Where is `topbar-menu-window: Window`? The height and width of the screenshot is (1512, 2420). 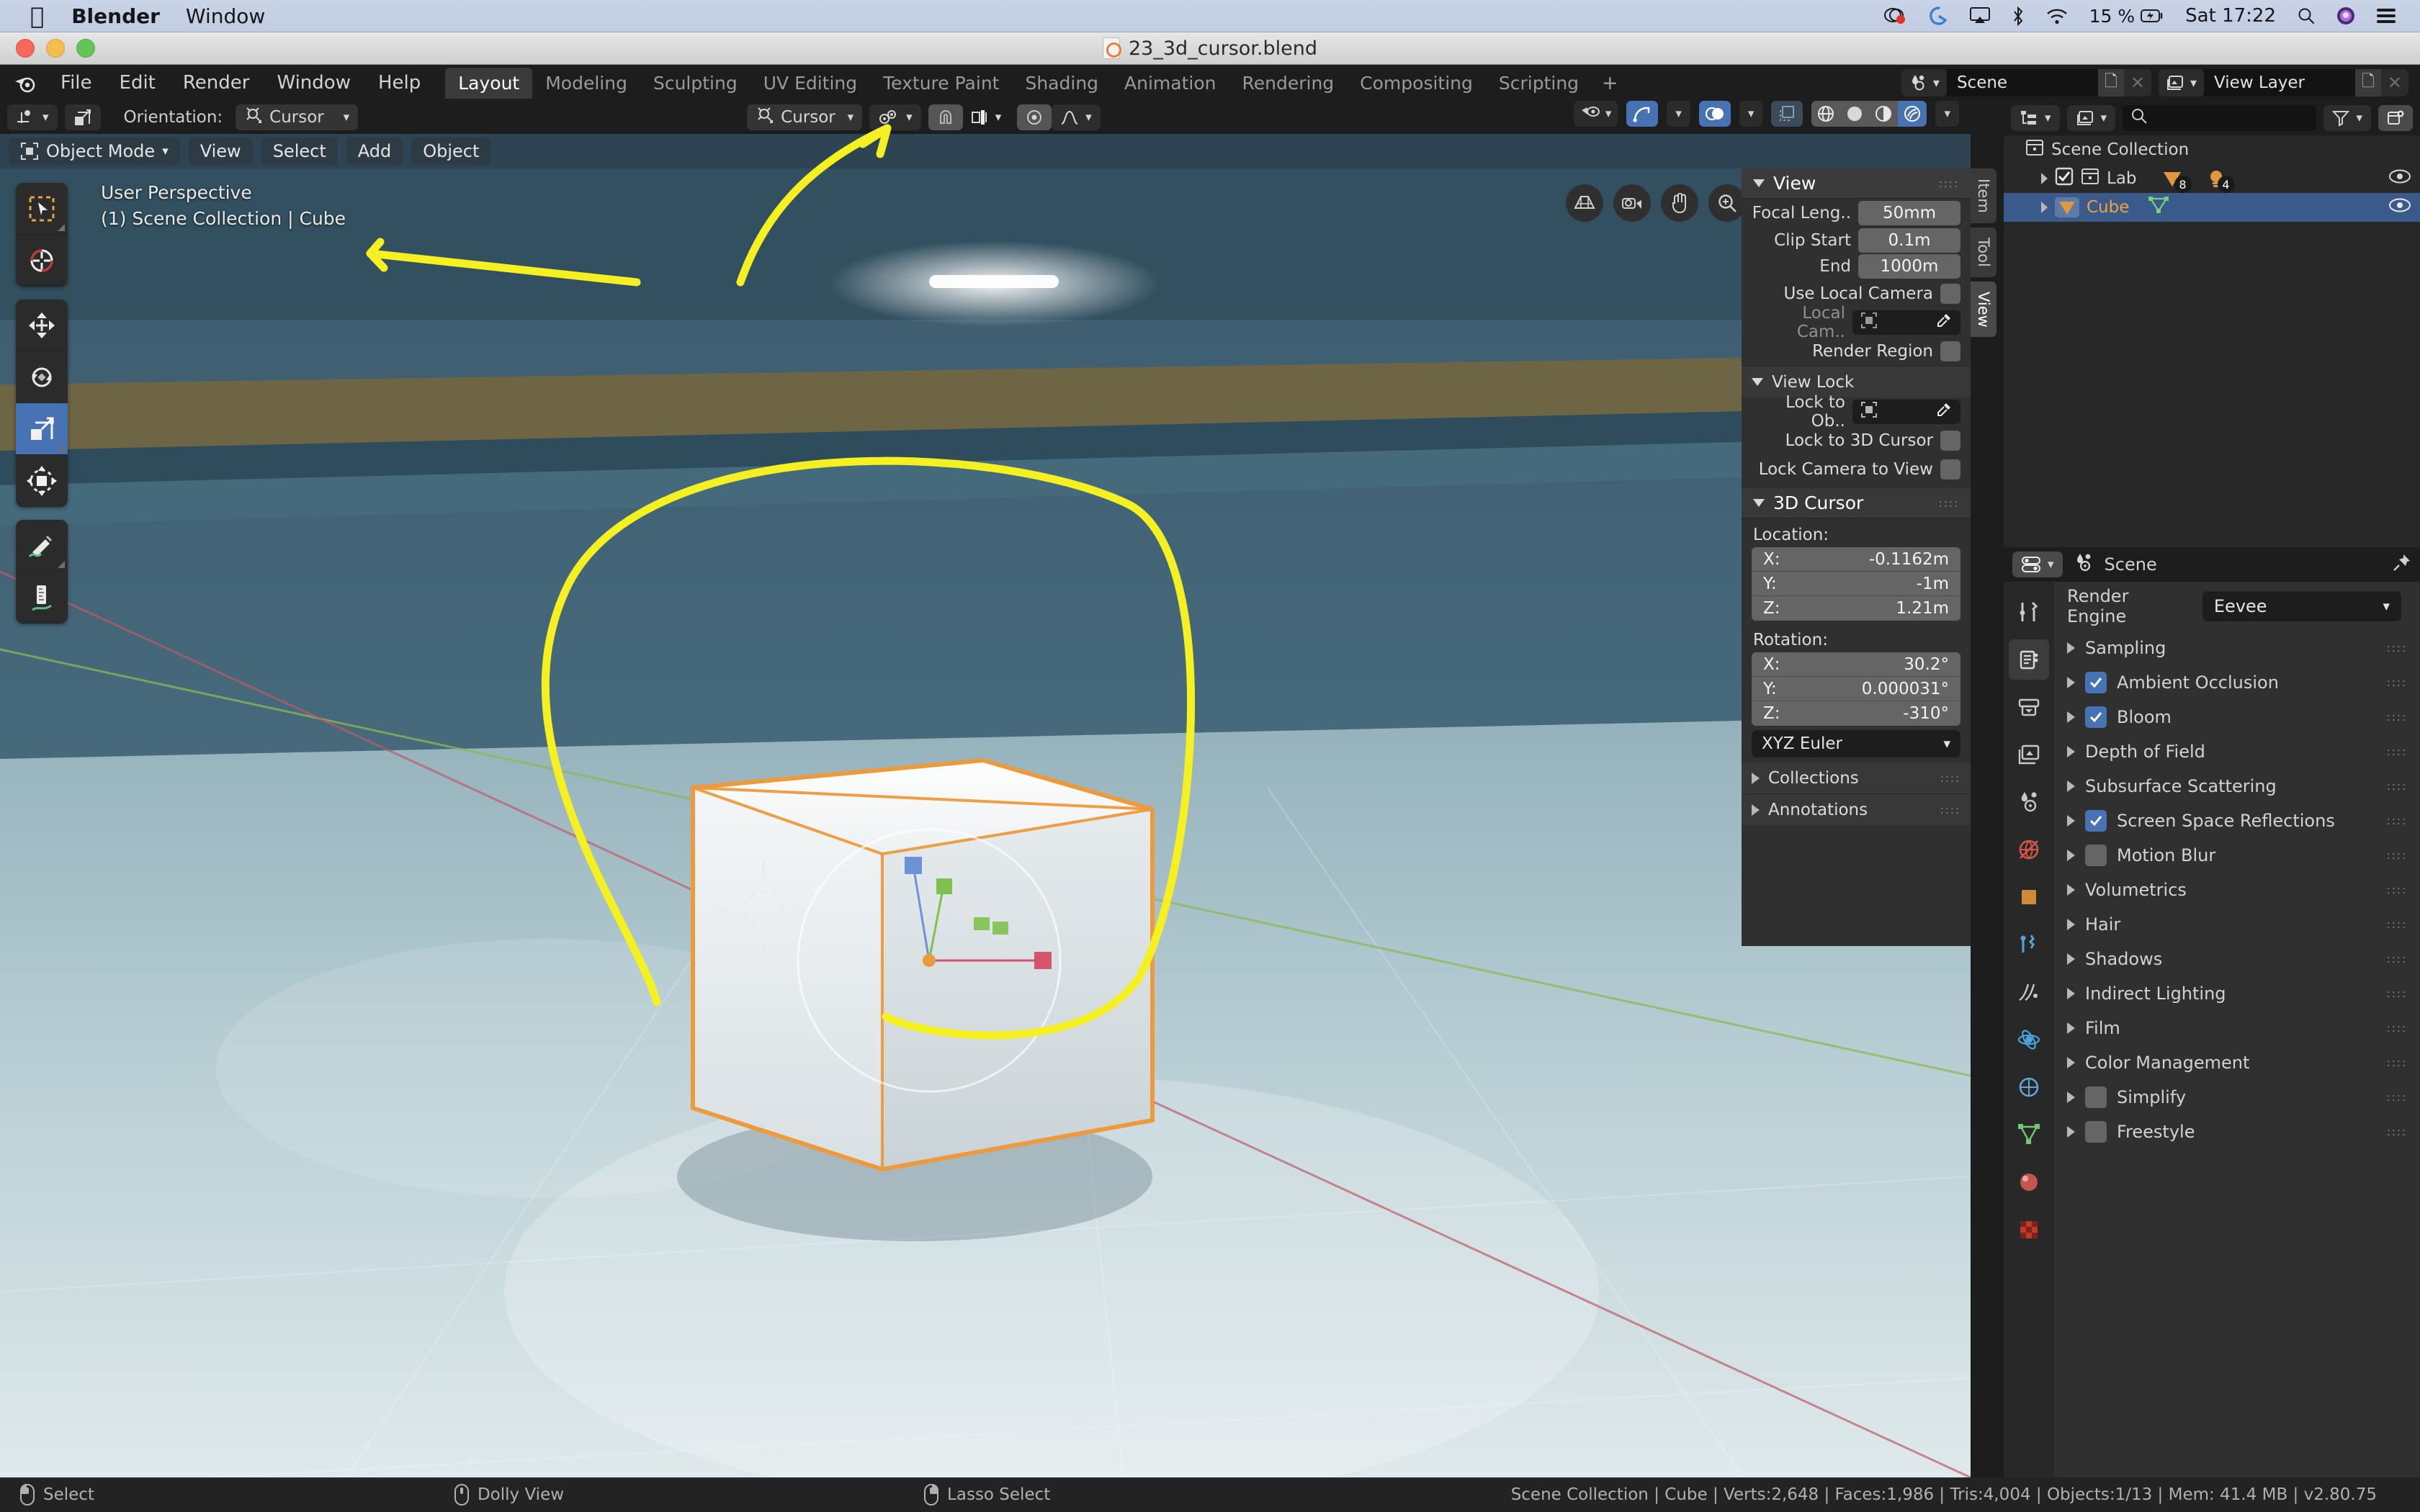
topbar-menu-window: Window is located at coordinates (313, 82).